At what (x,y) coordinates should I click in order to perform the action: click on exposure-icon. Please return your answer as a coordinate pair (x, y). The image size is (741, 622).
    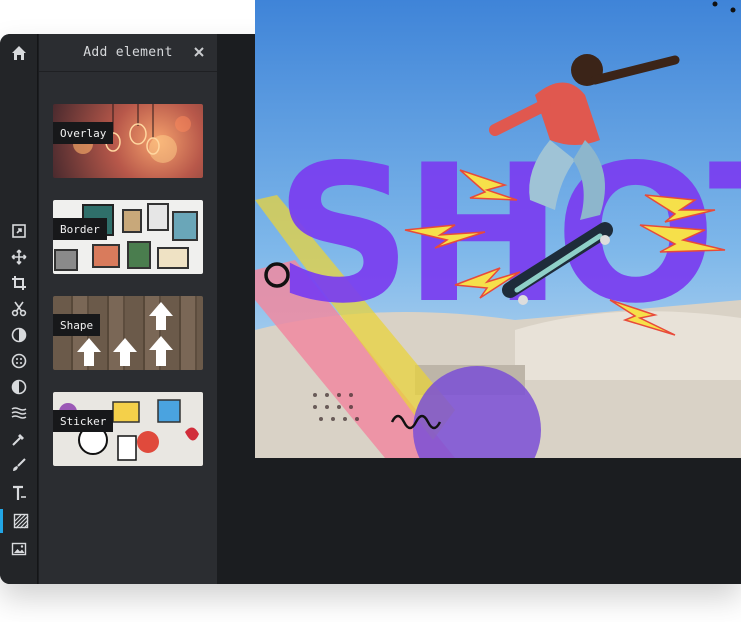
    Looking at the image, I should click on (19, 335).